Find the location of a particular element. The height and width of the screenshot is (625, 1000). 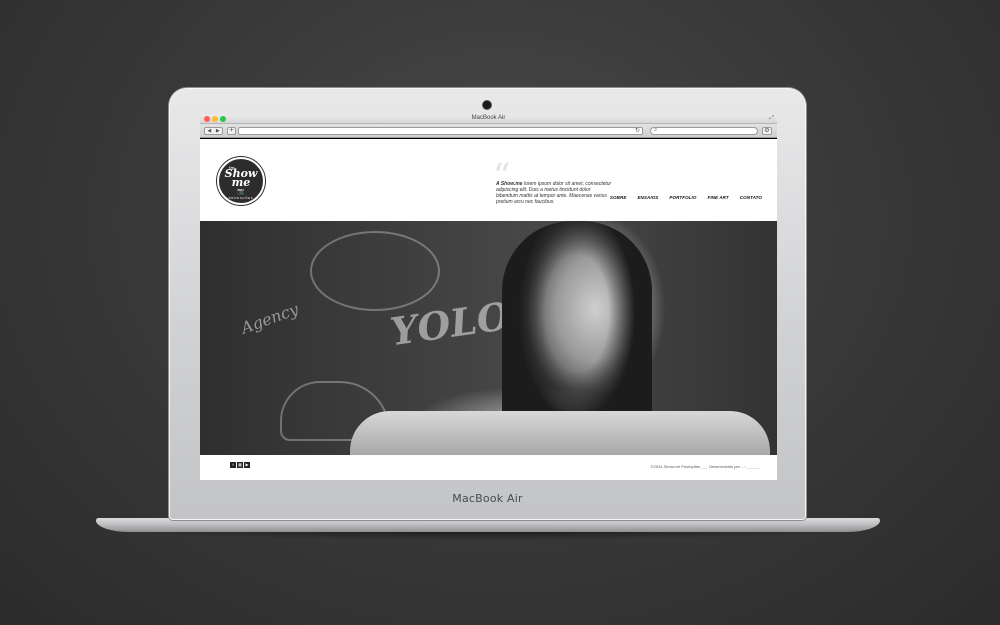

nav-fine-art: FINE ART is located at coordinates (717, 197).